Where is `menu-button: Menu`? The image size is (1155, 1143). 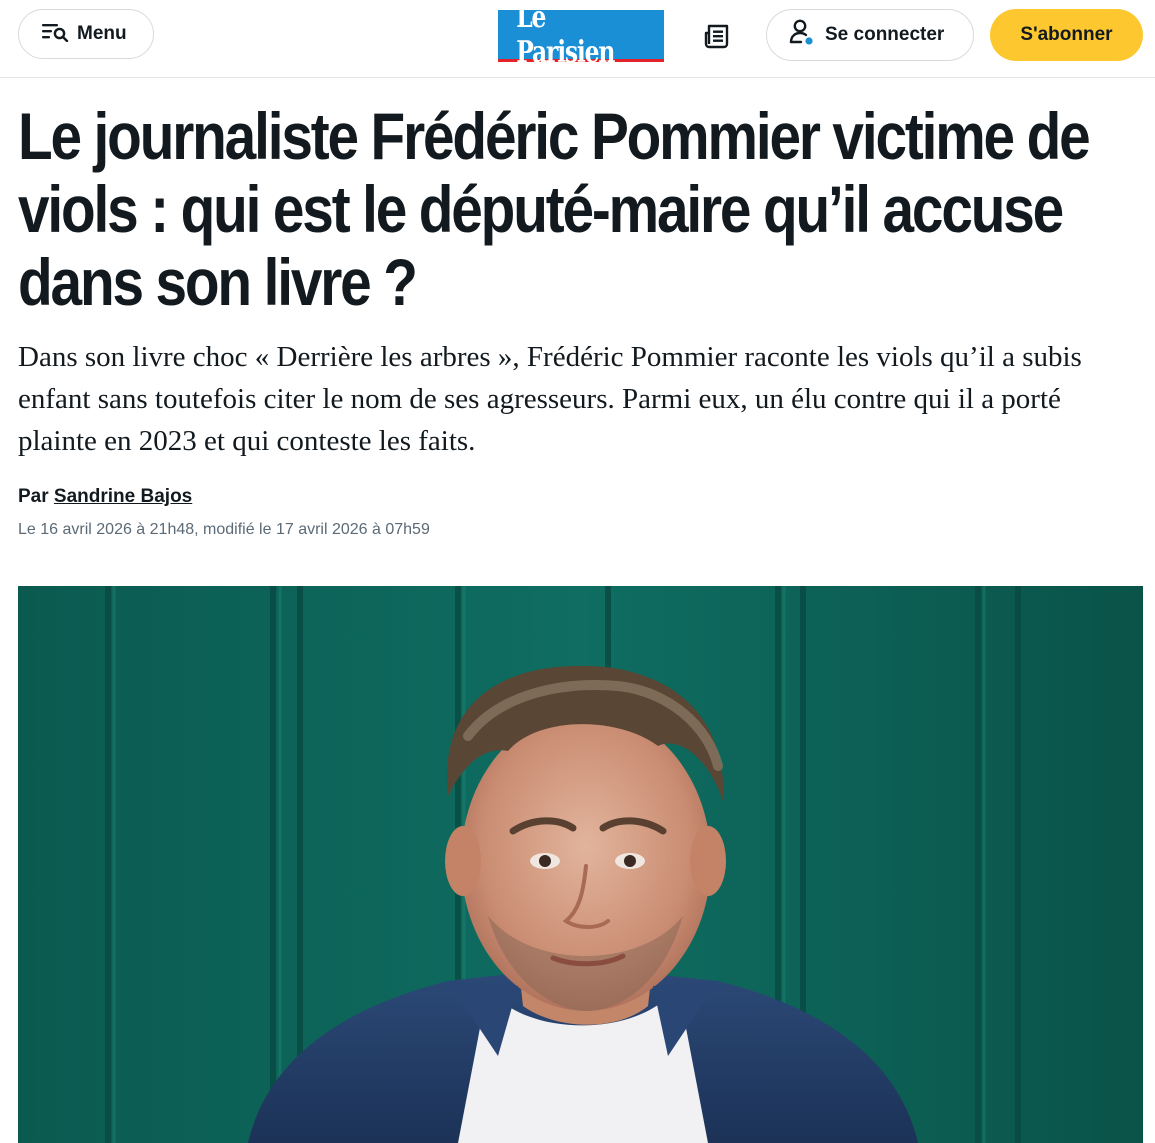
menu-button: Menu is located at coordinates (86, 34).